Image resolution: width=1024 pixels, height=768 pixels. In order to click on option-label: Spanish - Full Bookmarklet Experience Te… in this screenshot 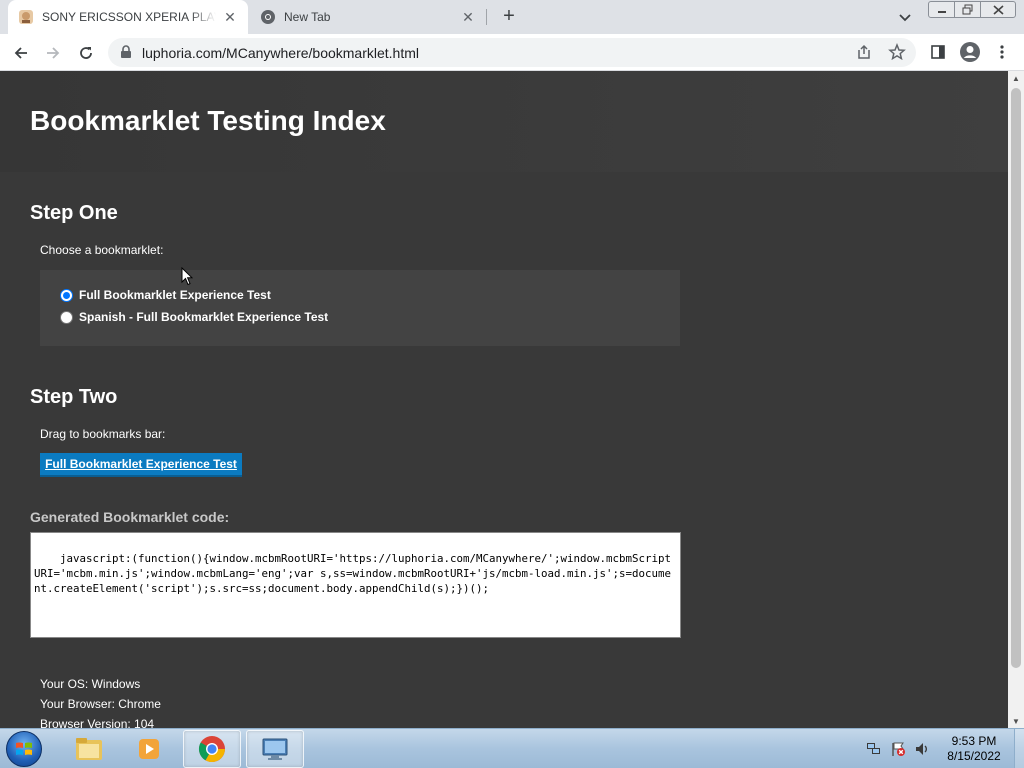, I will do `click(204, 317)`.